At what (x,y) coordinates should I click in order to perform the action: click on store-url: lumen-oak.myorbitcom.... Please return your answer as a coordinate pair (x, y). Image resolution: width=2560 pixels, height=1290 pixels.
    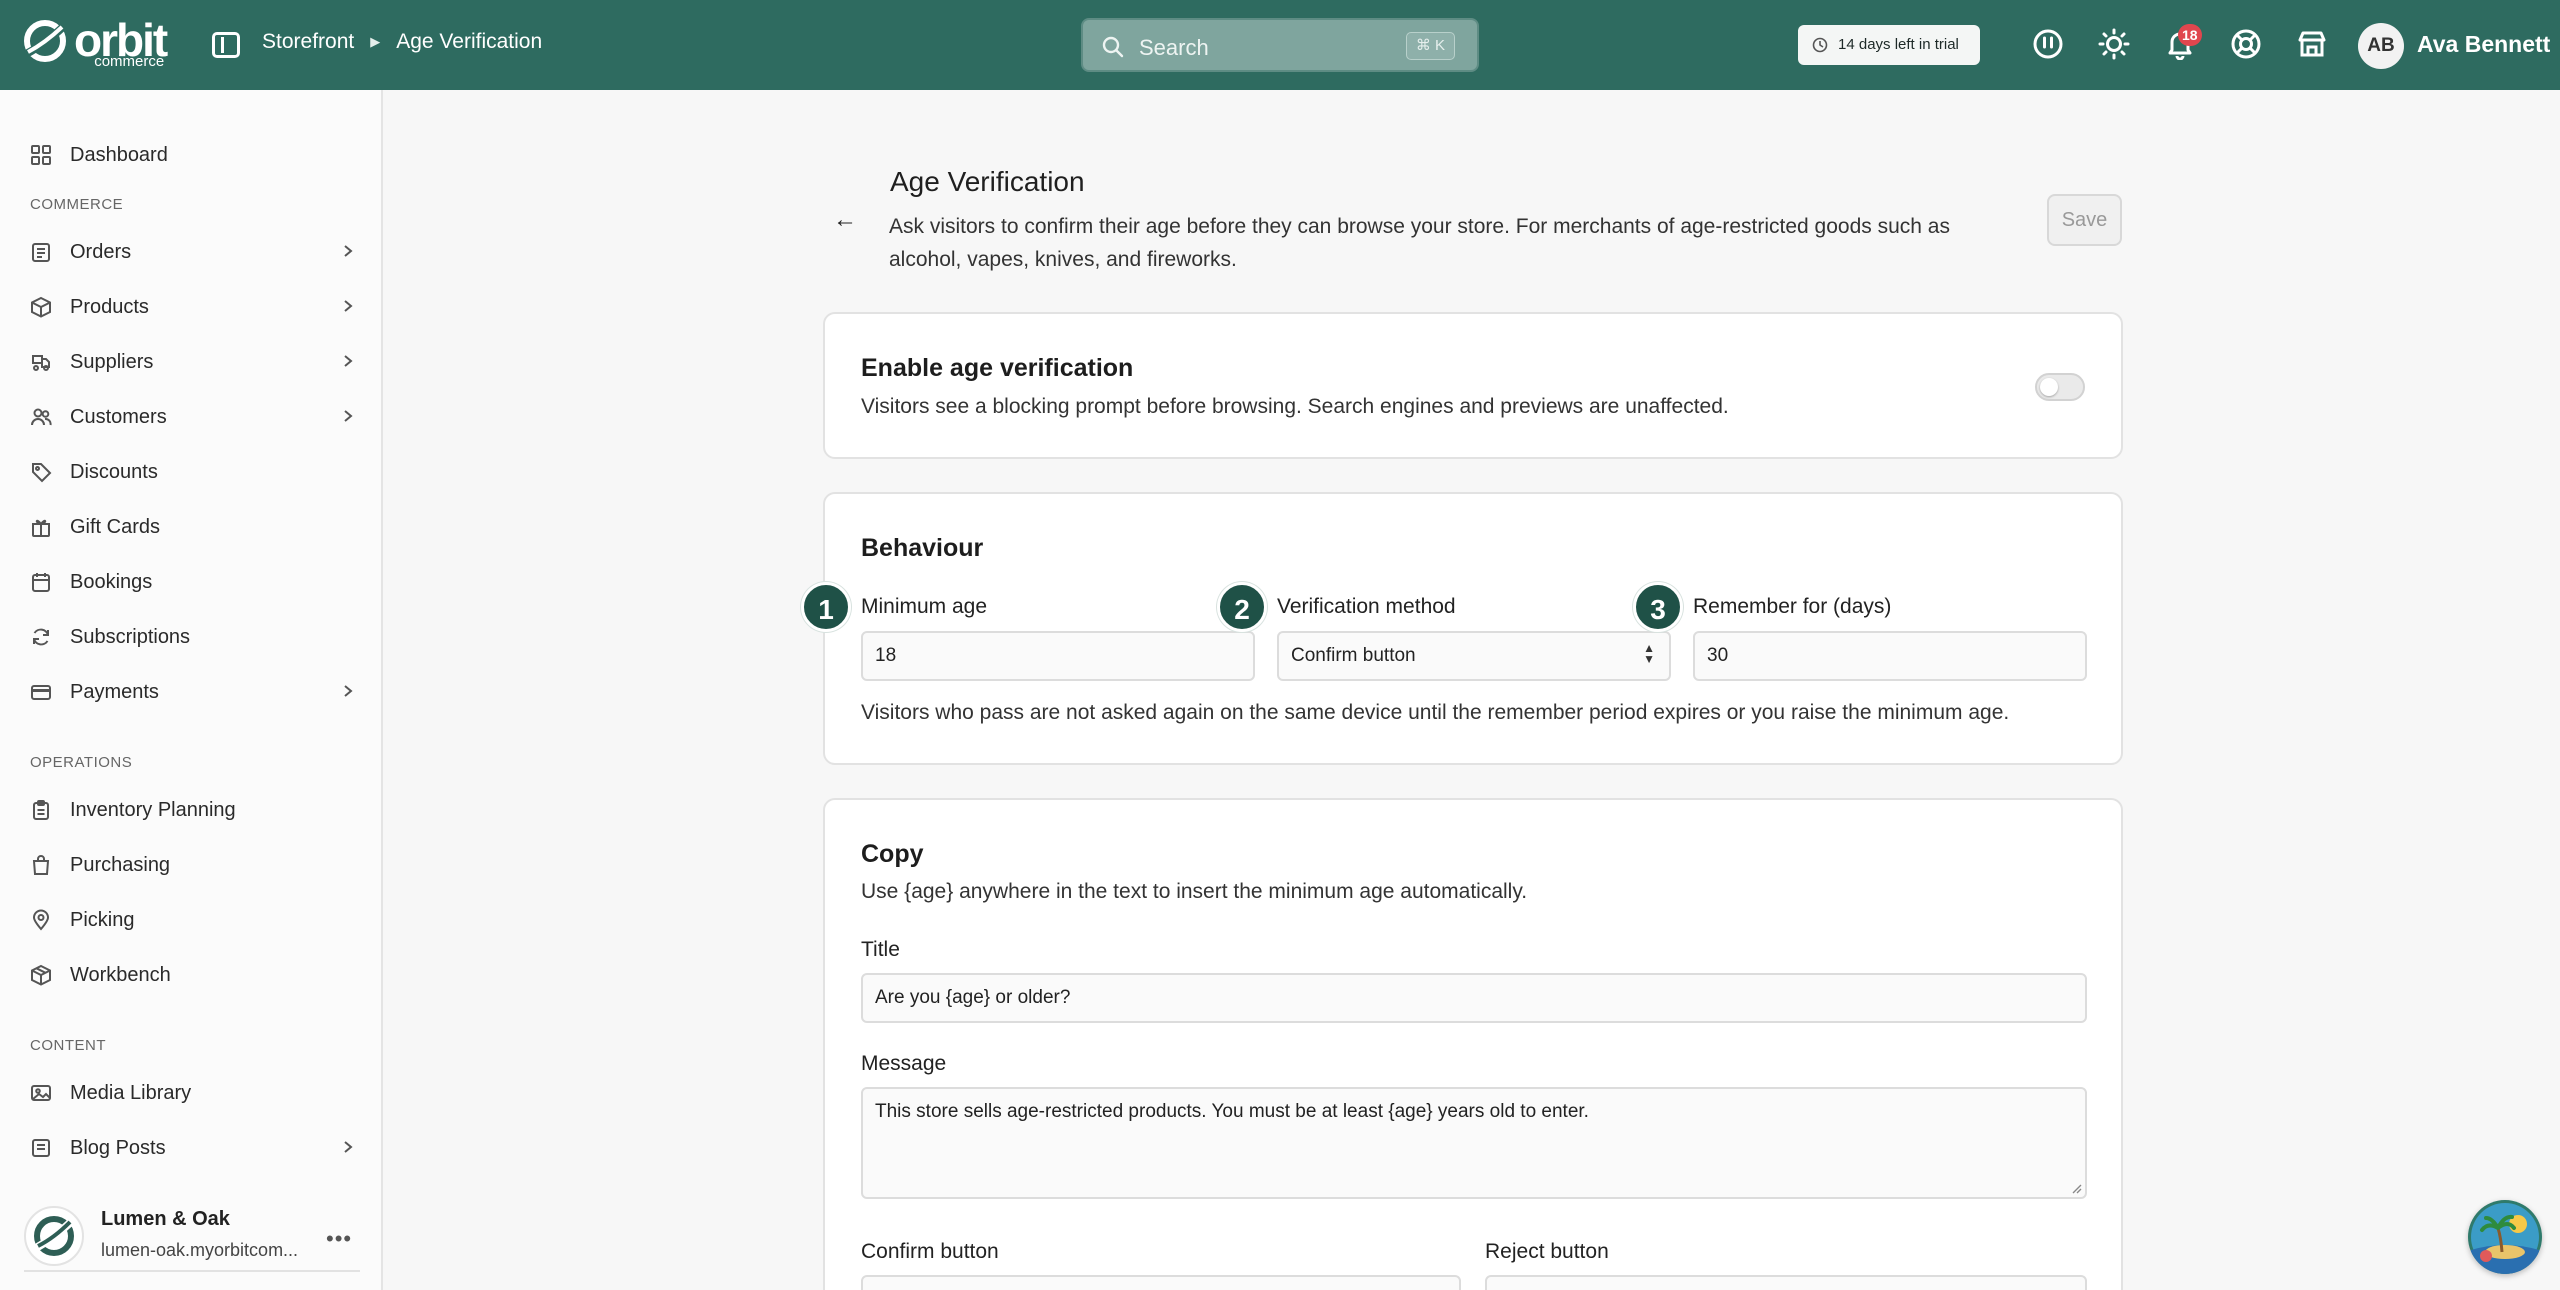
    Looking at the image, I should click on (200, 1250).